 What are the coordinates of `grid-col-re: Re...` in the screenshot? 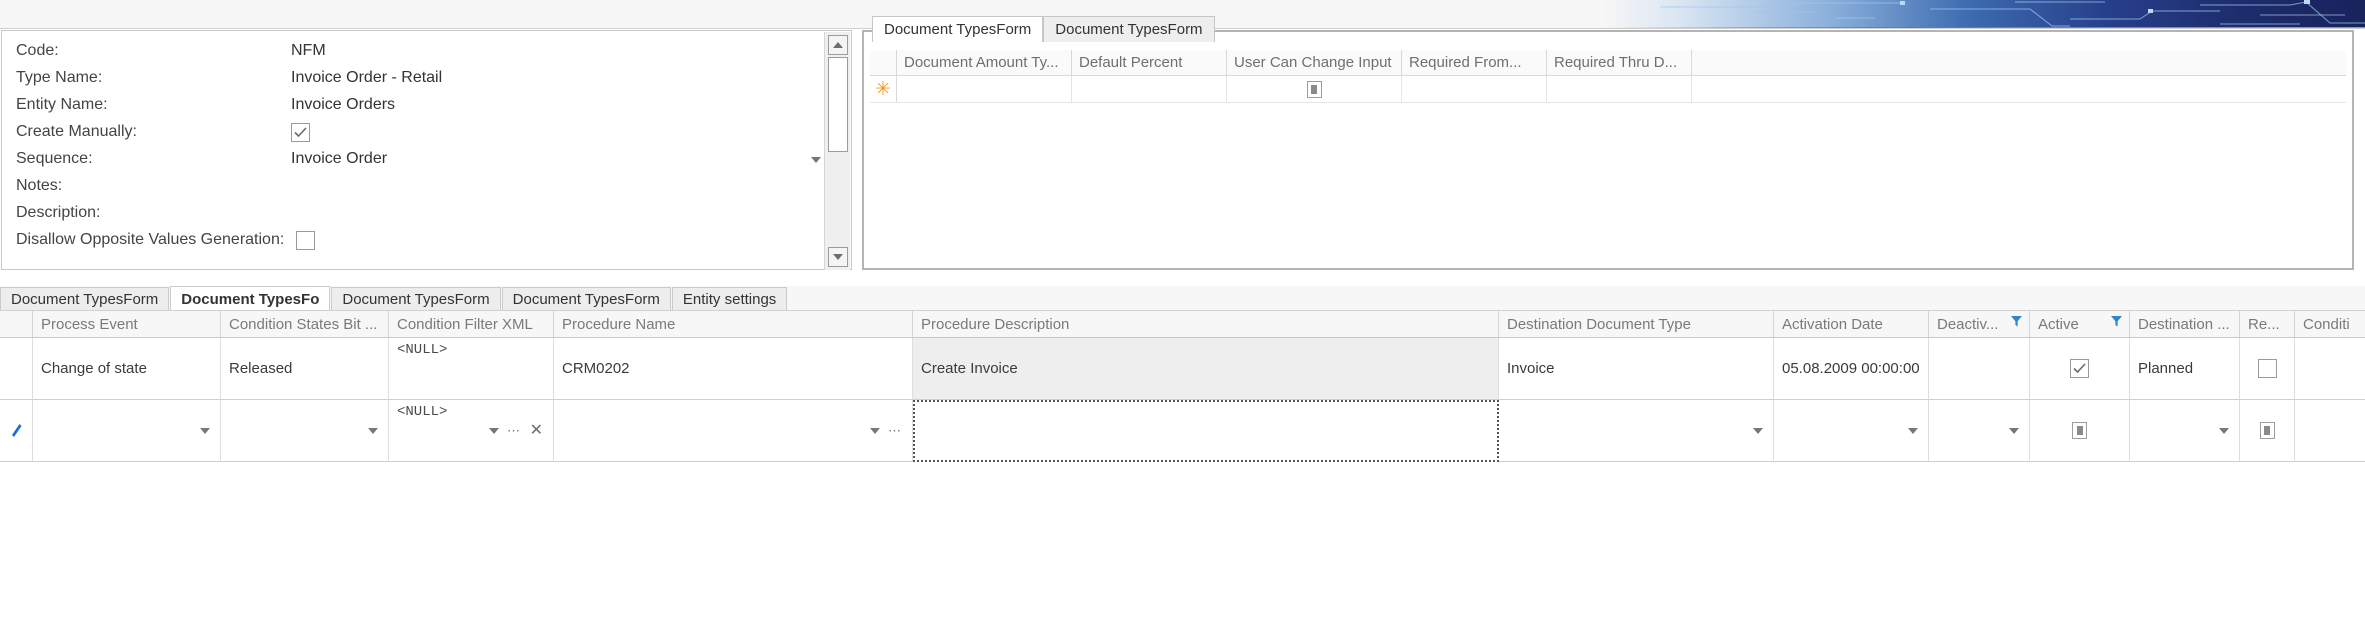 It's located at (2267, 324).